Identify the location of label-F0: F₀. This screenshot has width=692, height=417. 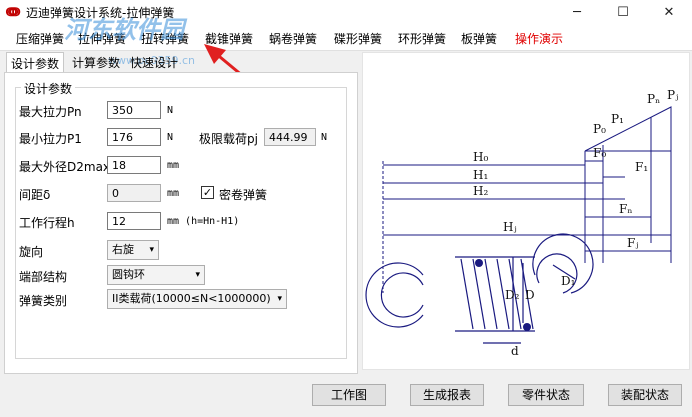
(599, 153).